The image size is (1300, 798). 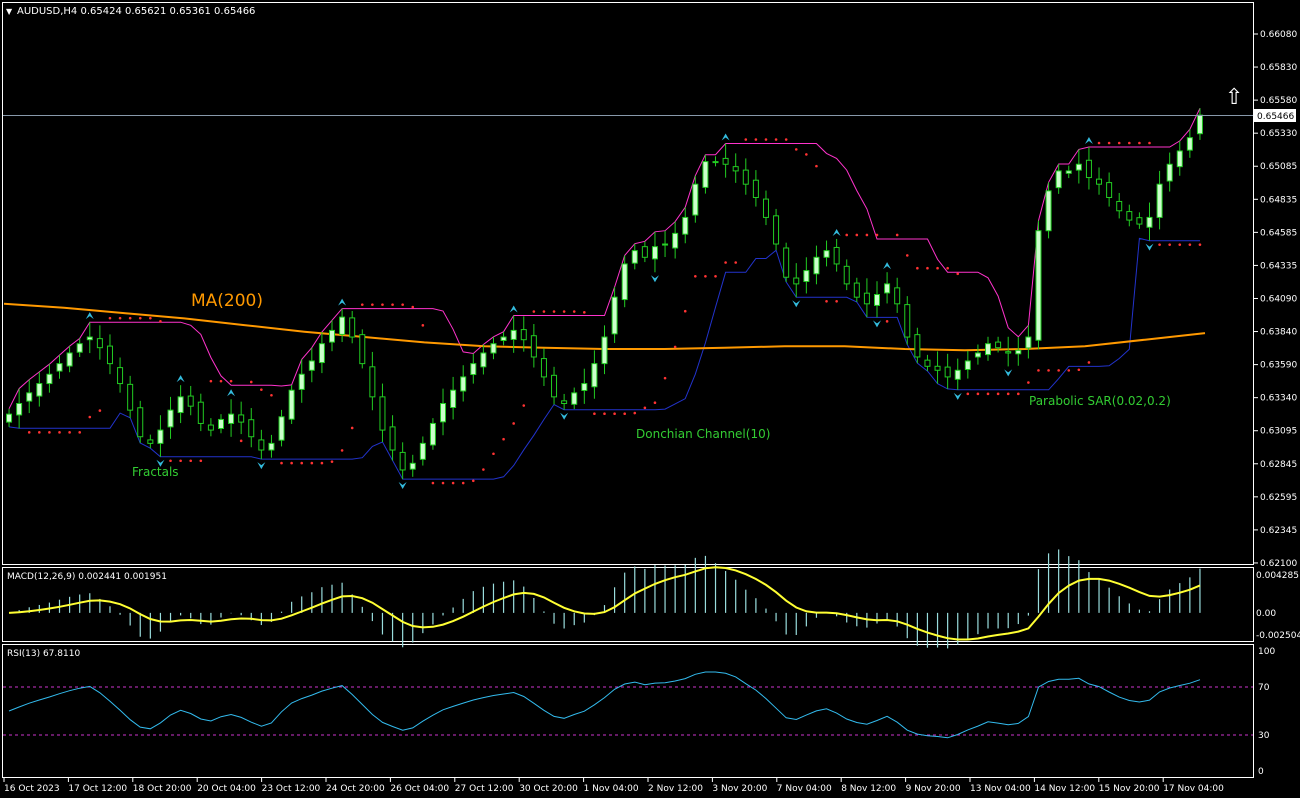 I want to click on price-tick-label: 0.64835, so click(x=1278, y=200).